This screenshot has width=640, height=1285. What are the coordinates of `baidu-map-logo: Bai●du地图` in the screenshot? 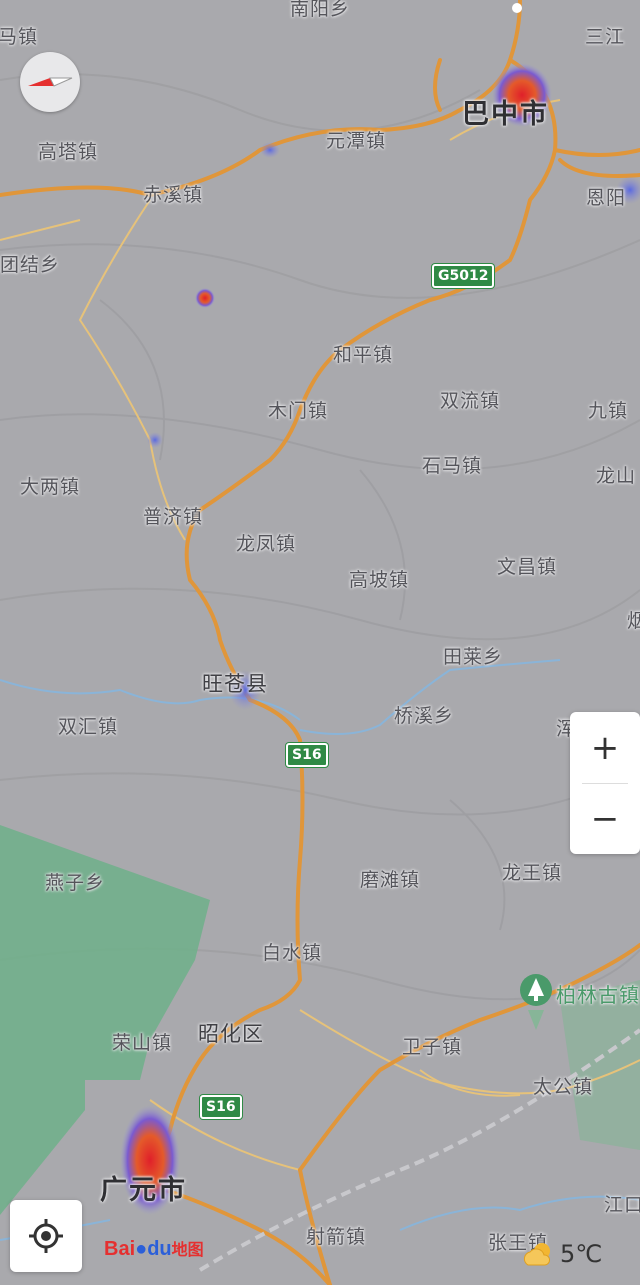 It's located at (154, 1248).